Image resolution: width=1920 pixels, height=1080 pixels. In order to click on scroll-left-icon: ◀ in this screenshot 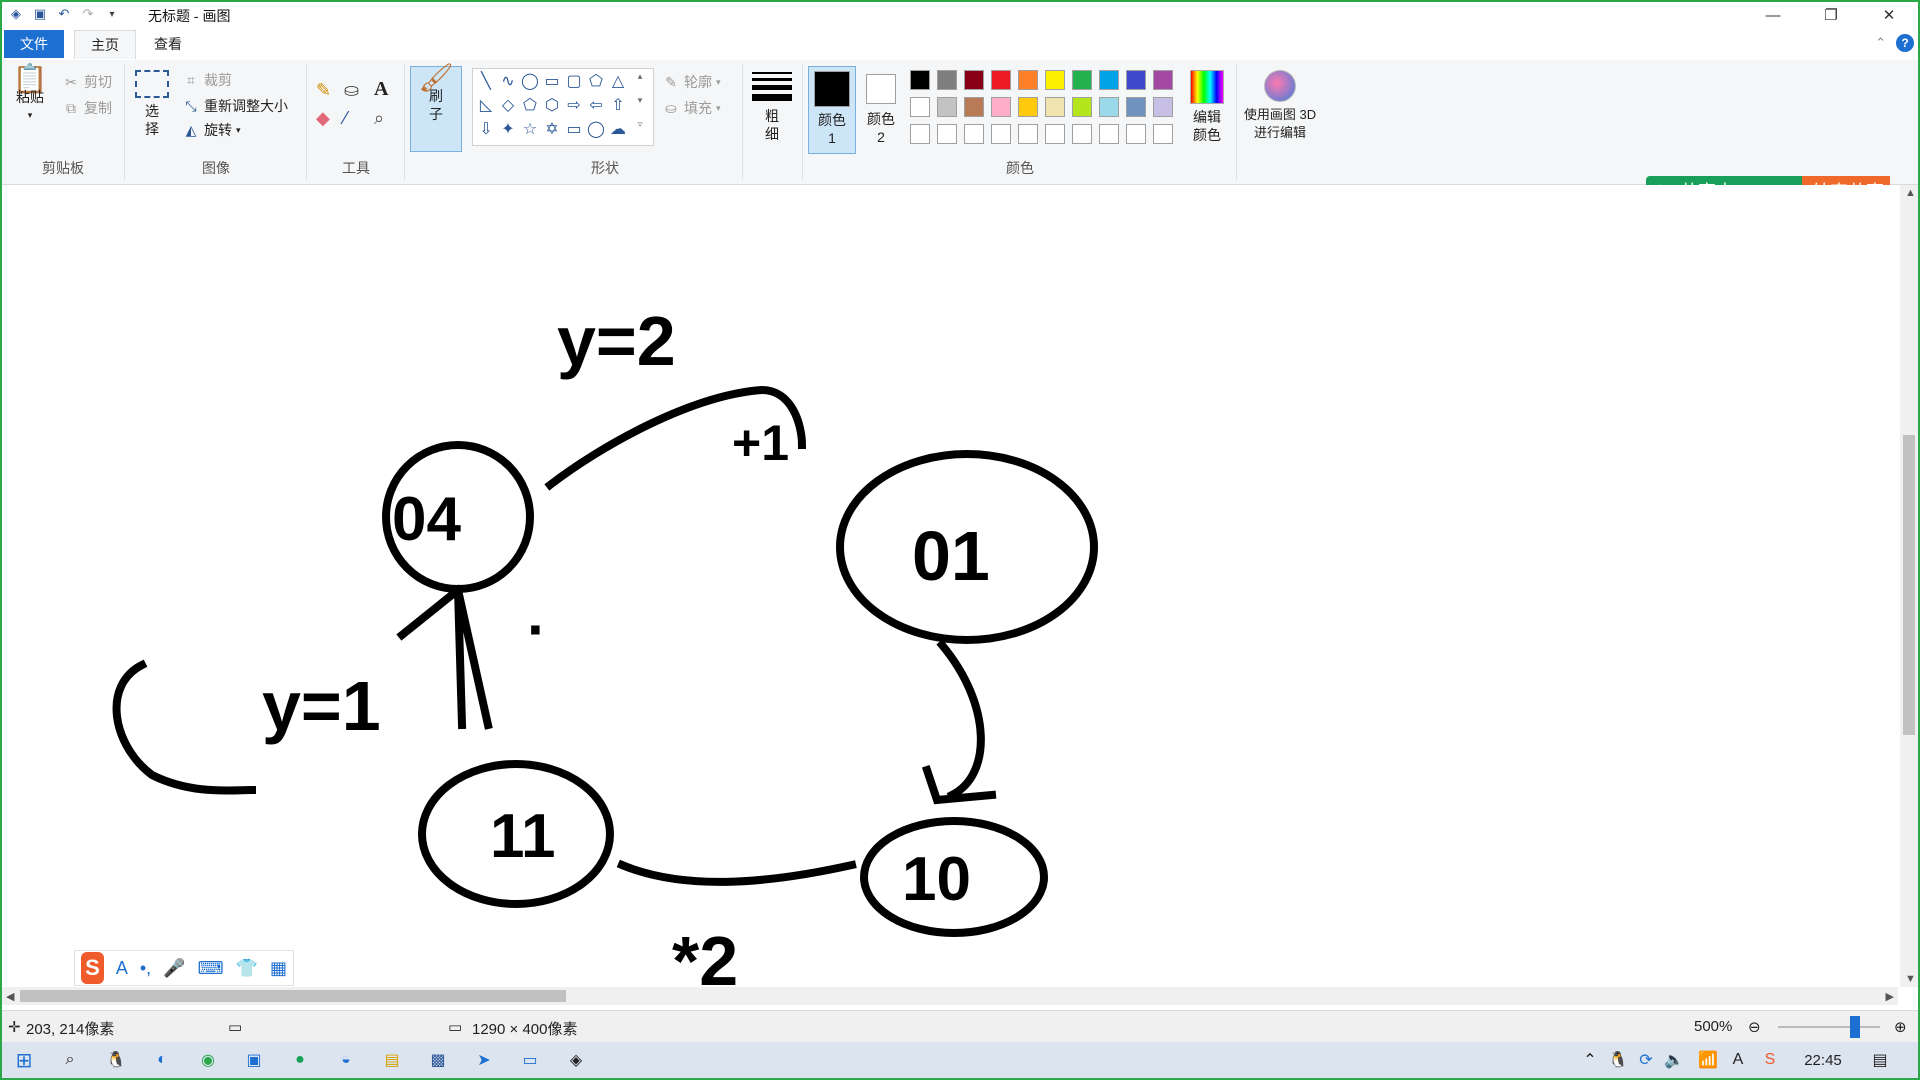, I will do `click(10, 996)`.